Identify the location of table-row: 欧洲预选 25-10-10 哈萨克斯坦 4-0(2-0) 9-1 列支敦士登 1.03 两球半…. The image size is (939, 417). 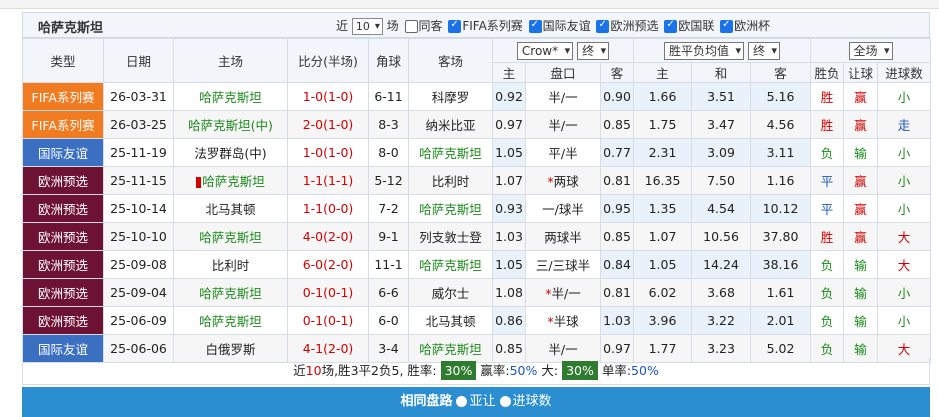
(477, 236).